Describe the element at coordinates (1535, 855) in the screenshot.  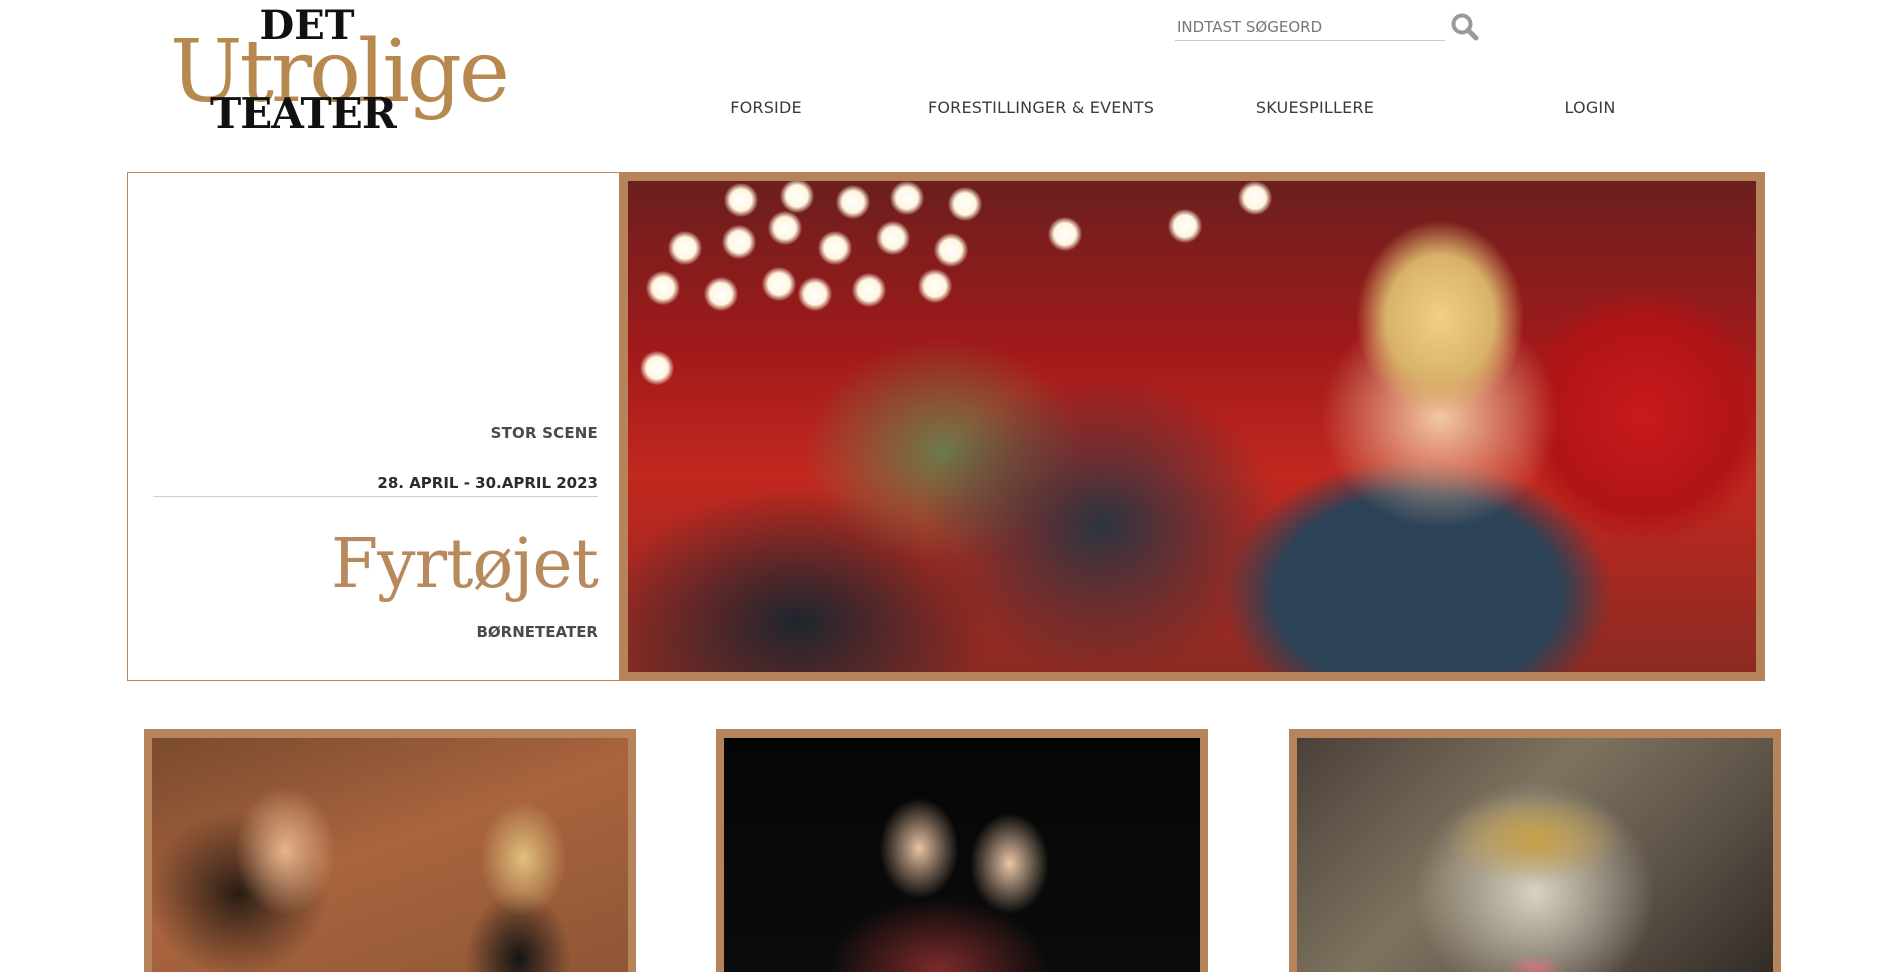
I see `show-card-3-image` at that location.